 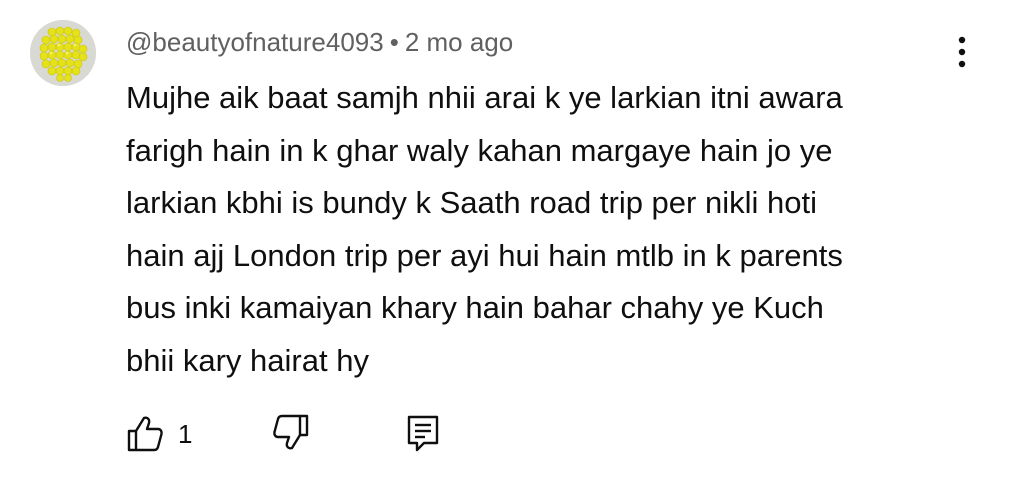 I want to click on like-count: 1, so click(x=185, y=433).